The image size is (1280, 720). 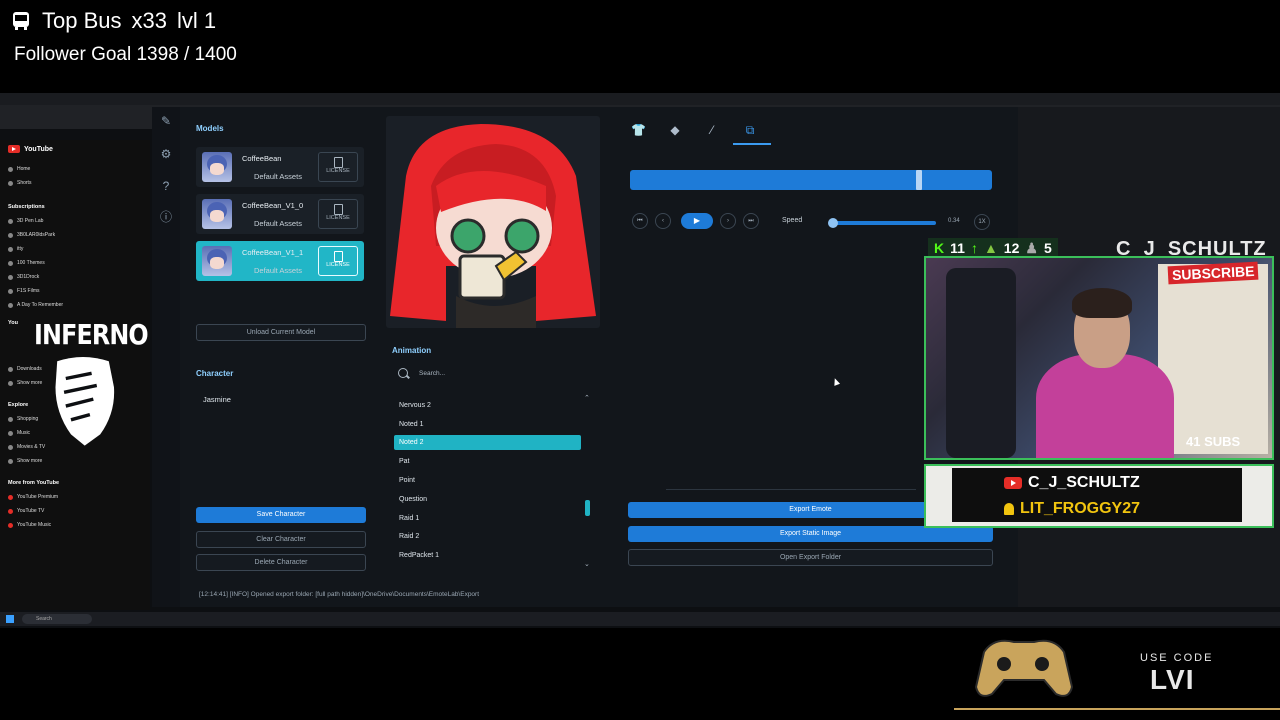 What do you see at coordinates (587, 398) in the screenshot?
I see `chevron-up-icon: ⌃` at bounding box center [587, 398].